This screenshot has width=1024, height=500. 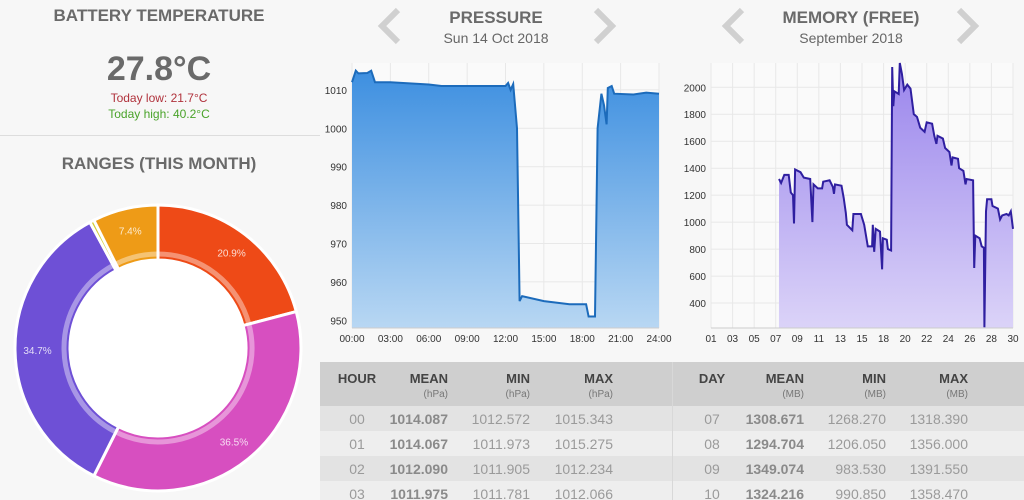 What do you see at coordinates (733, 339) in the screenshot?
I see `x-tick-label: 03` at bounding box center [733, 339].